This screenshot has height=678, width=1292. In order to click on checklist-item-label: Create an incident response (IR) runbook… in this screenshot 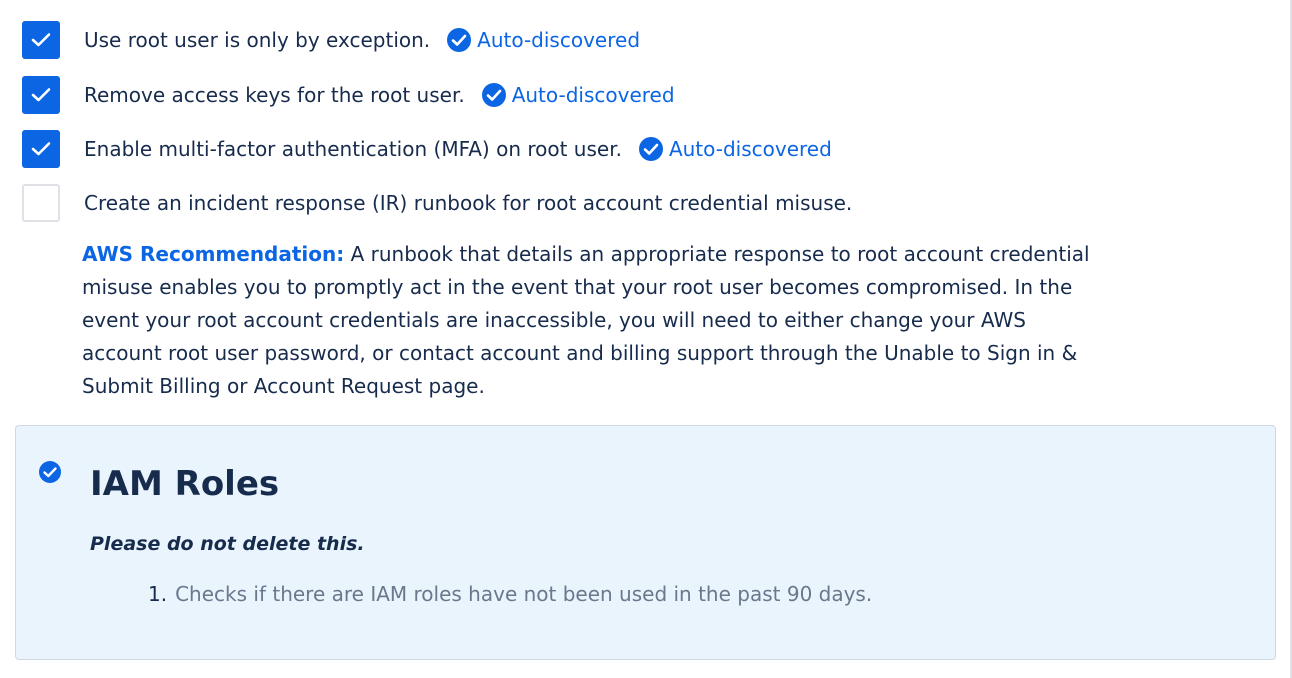, I will do `click(468, 203)`.